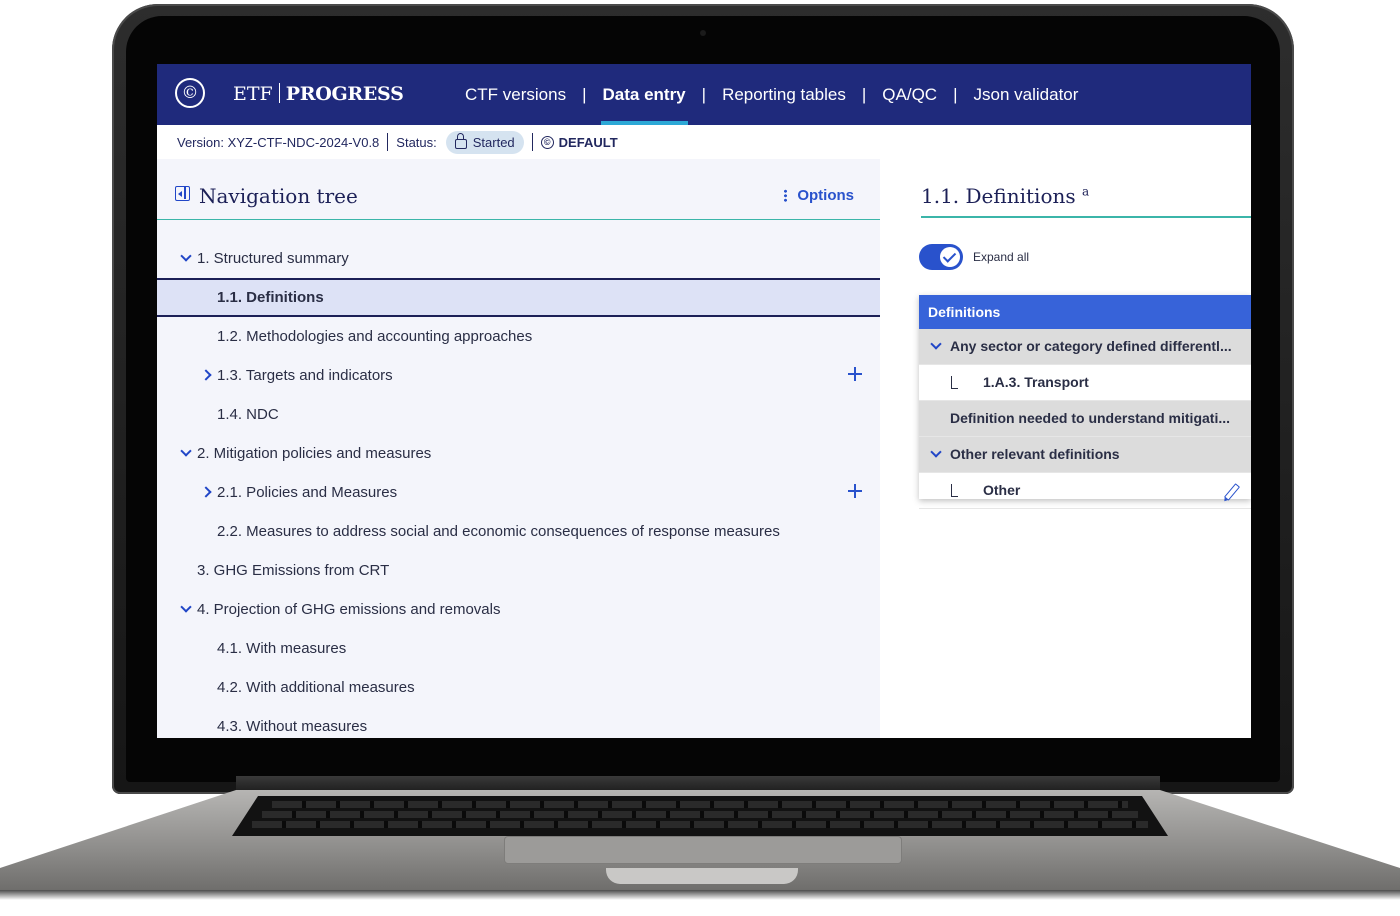 The height and width of the screenshot is (916, 1400). What do you see at coordinates (1035, 454) in the screenshot?
I see `definition-label: Other relevant definitions` at bounding box center [1035, 454].